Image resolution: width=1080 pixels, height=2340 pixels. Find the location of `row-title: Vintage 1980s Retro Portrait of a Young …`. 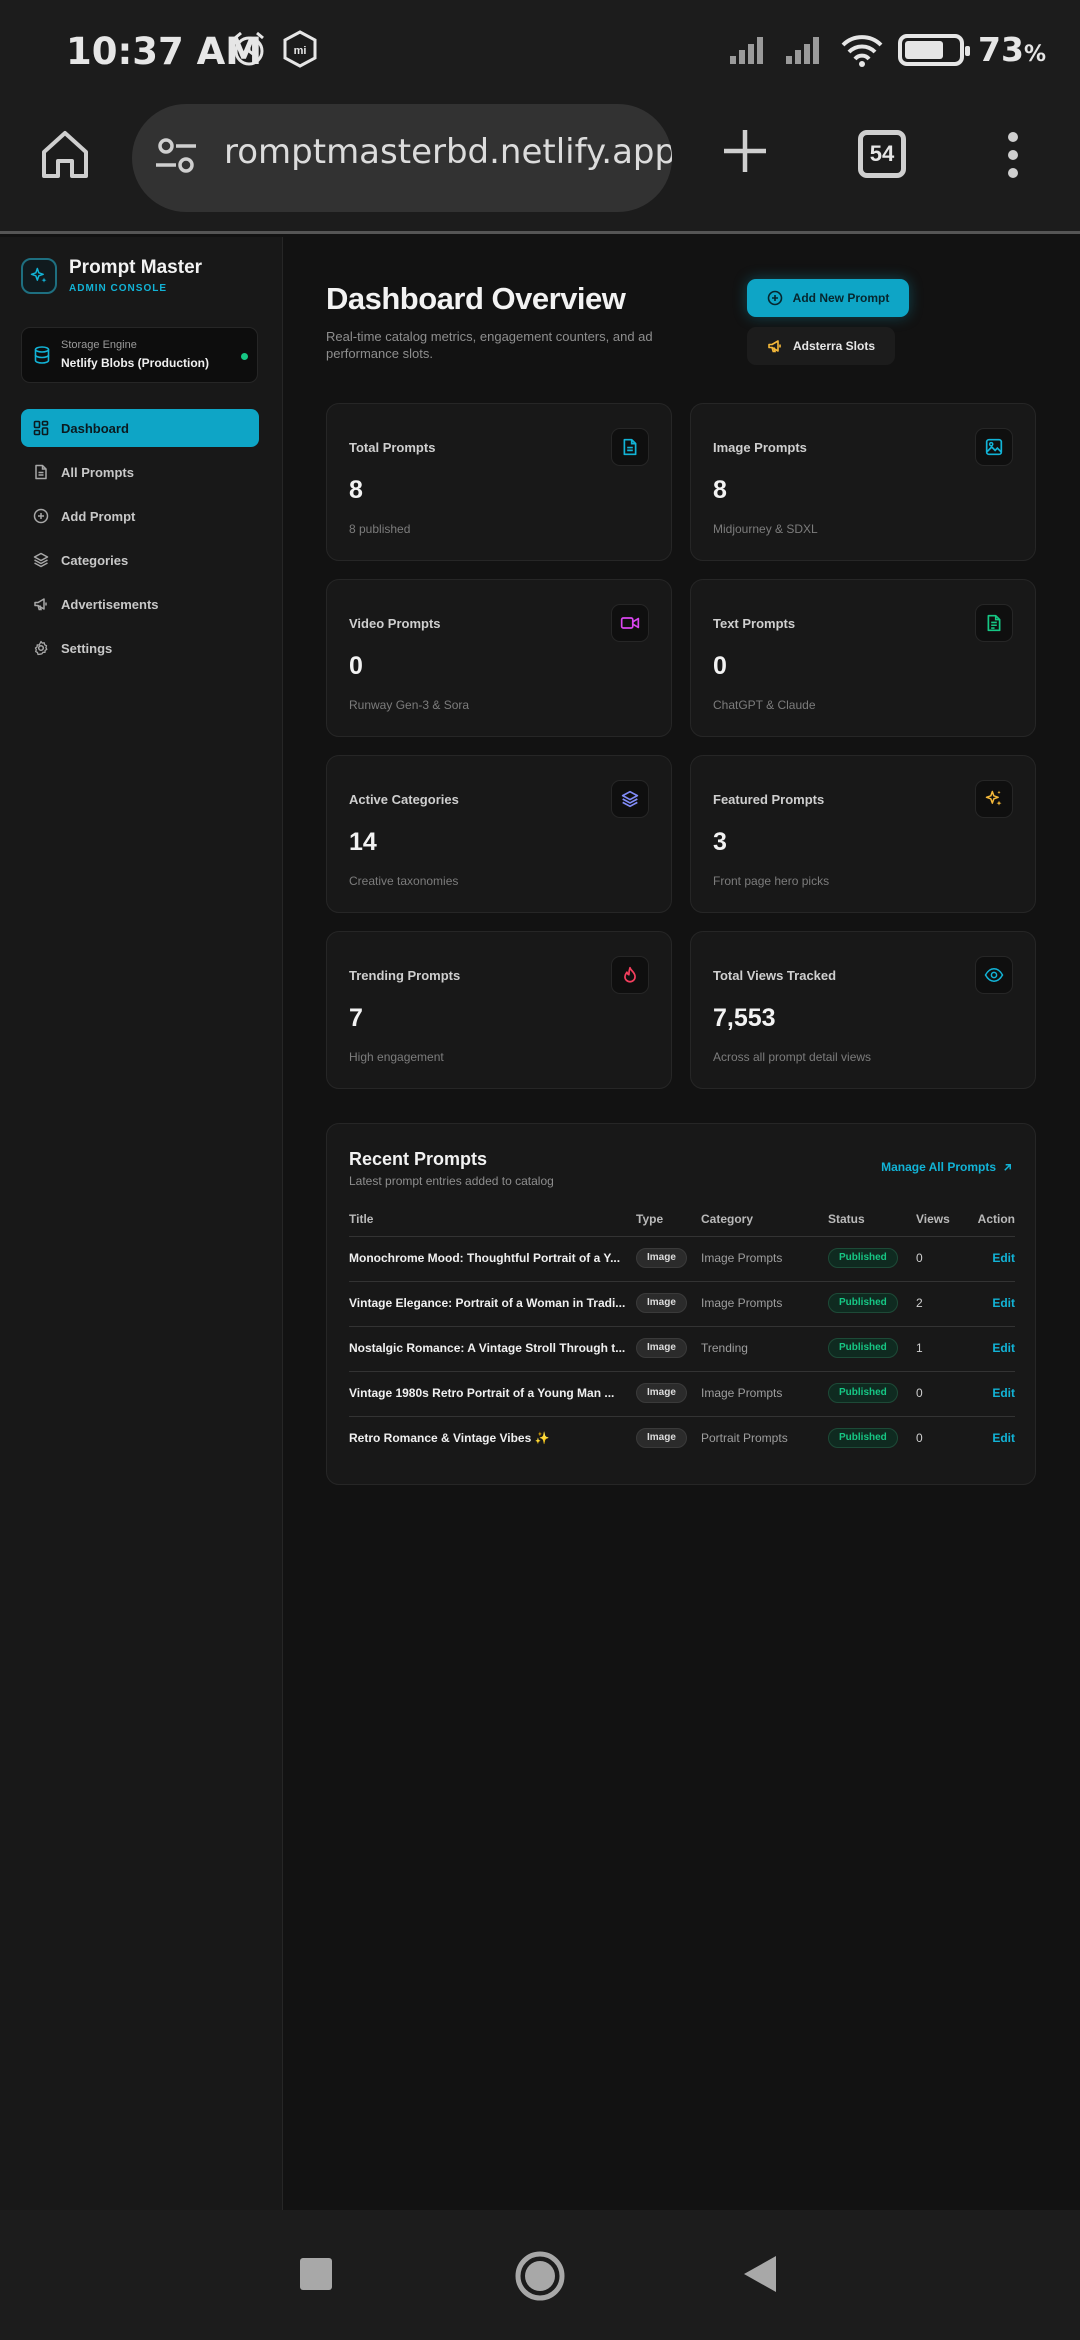

row-title: Vintage 1980s Retro Portrait of a Young … is located at coordinates (491, 1393).